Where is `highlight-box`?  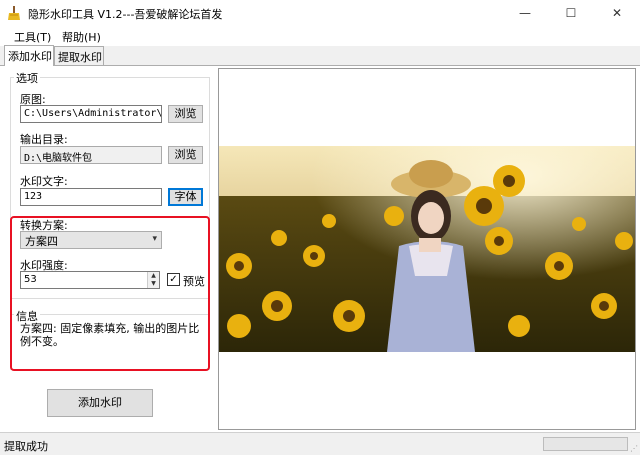
highlight-box is located at coordinates (110, 293).